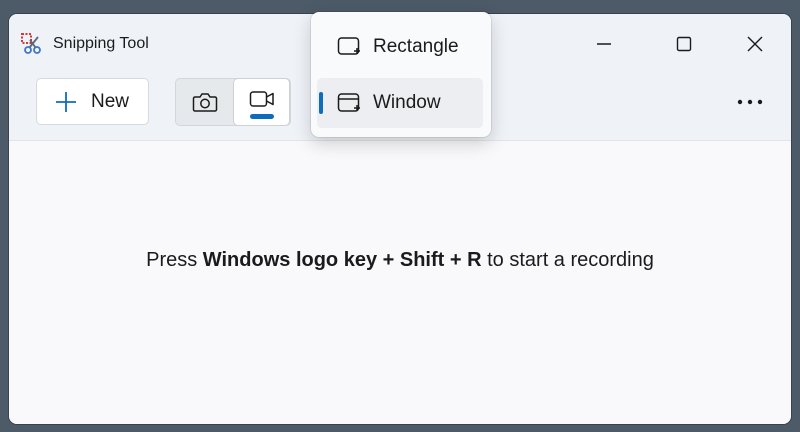 The image size is (800, 432). I want to click on hint-text: Press, so click(174, 260).